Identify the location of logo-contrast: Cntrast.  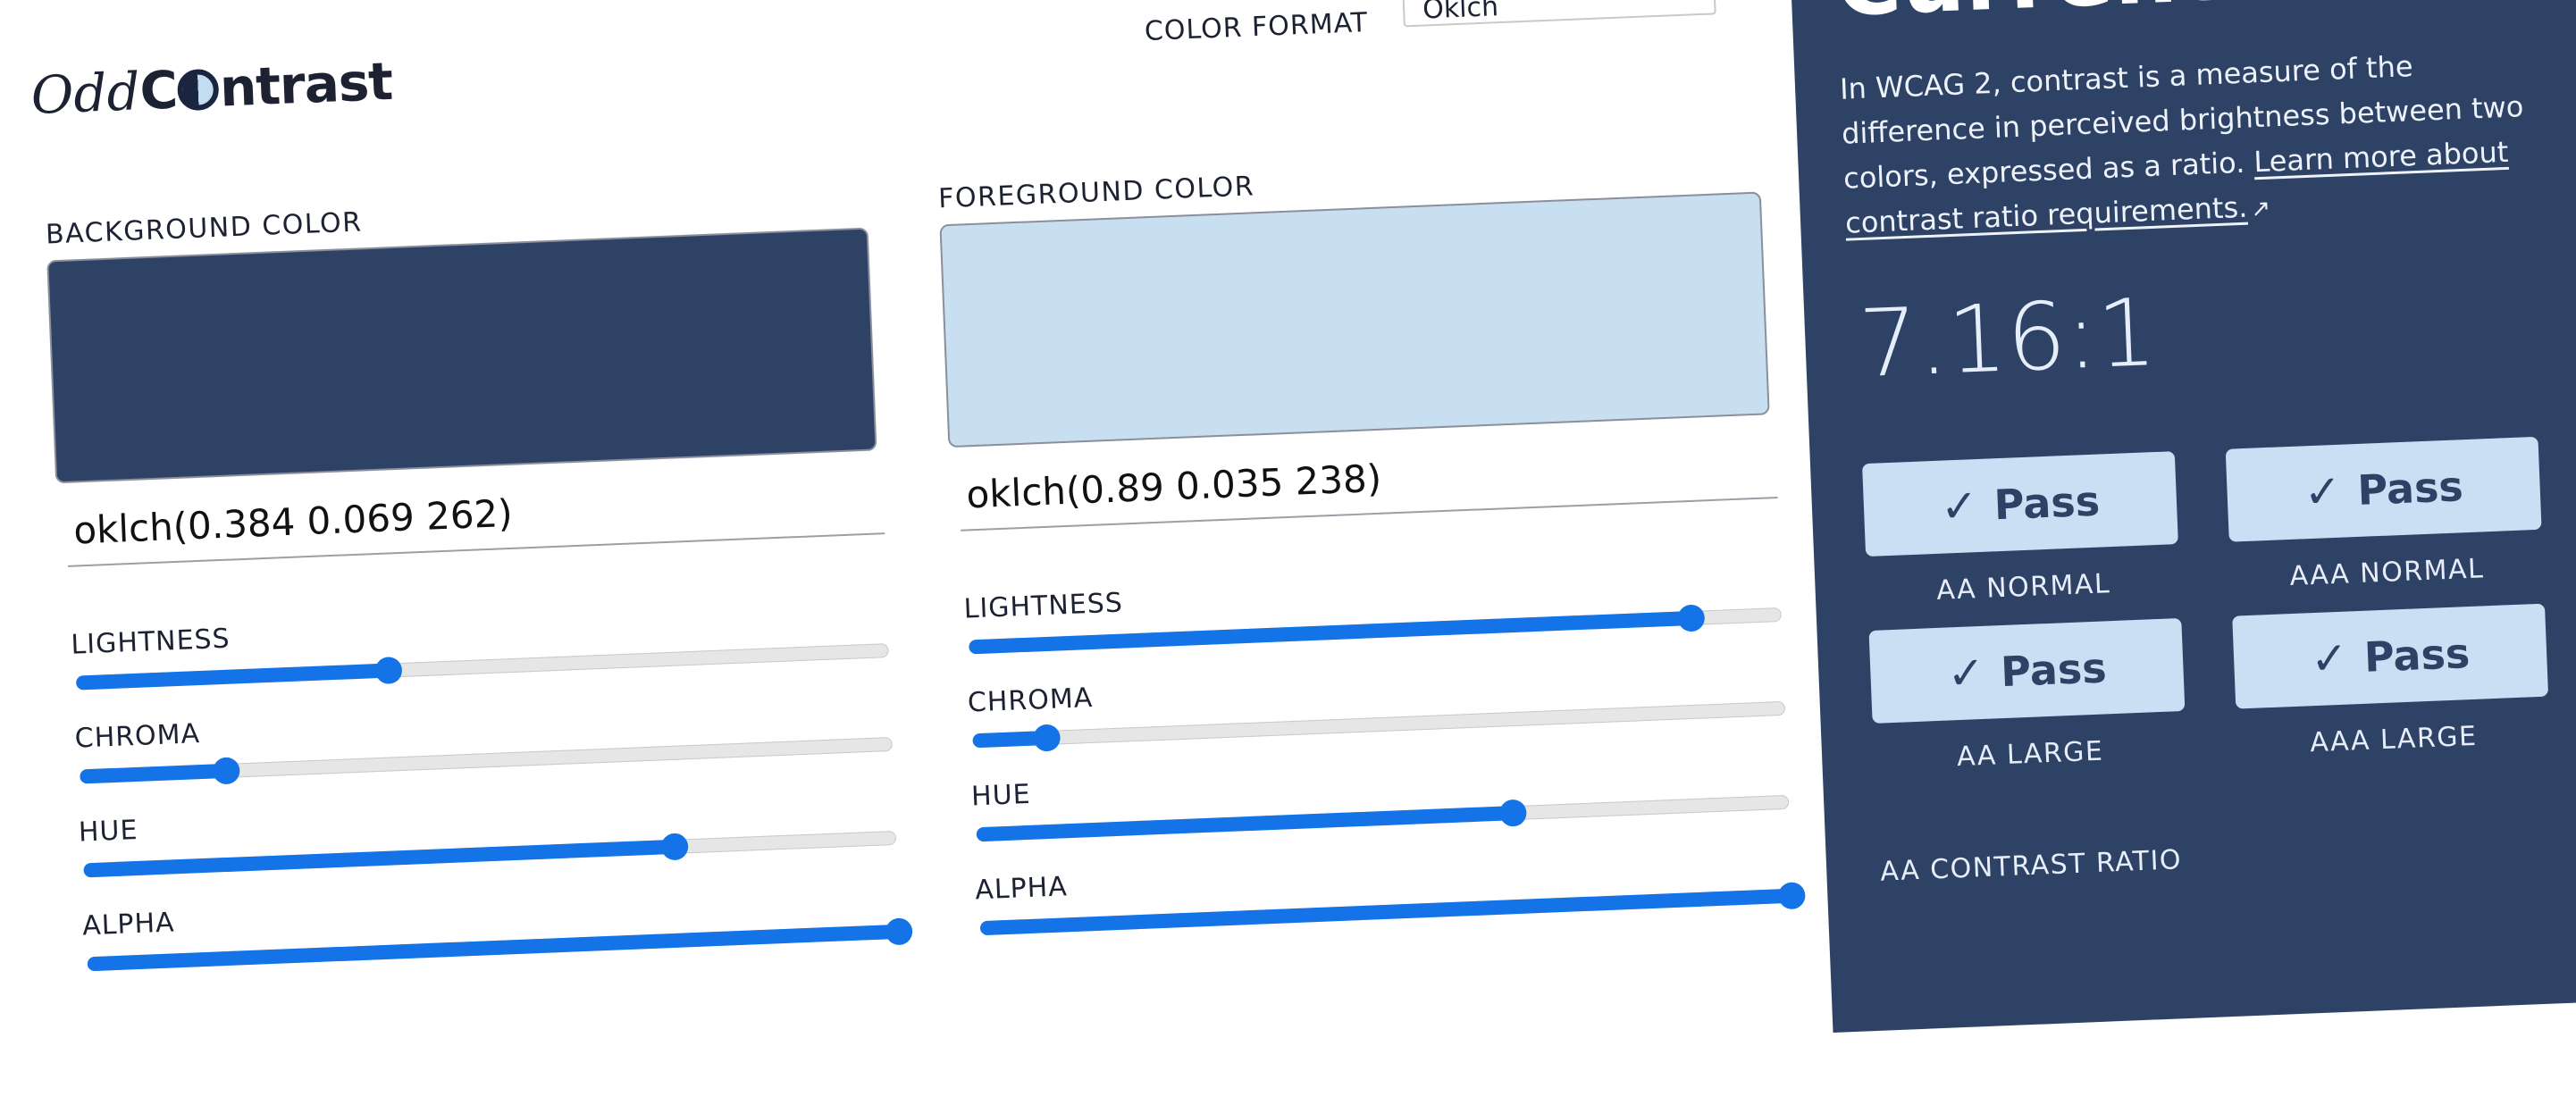
(265, 86).